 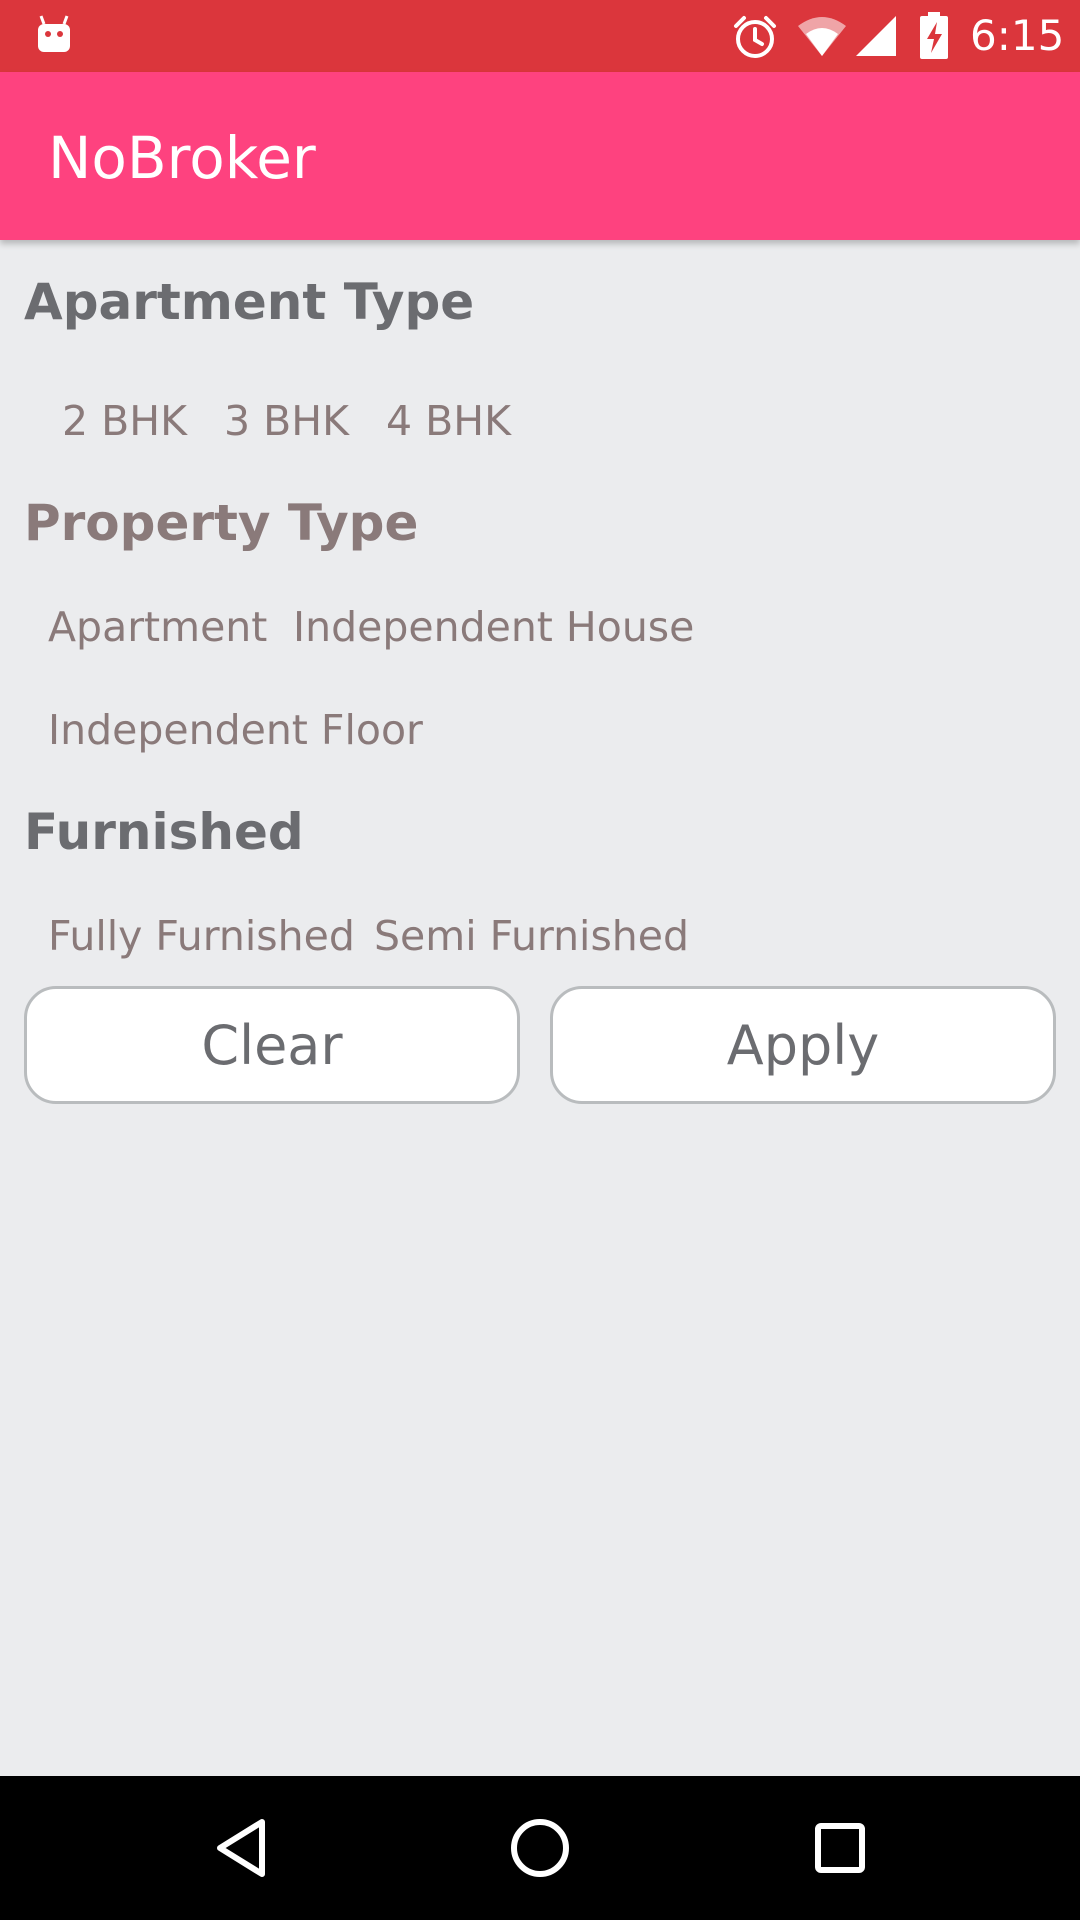 I want to click on option-3-bhk: 3 BHK, so click(x=286, y=421).